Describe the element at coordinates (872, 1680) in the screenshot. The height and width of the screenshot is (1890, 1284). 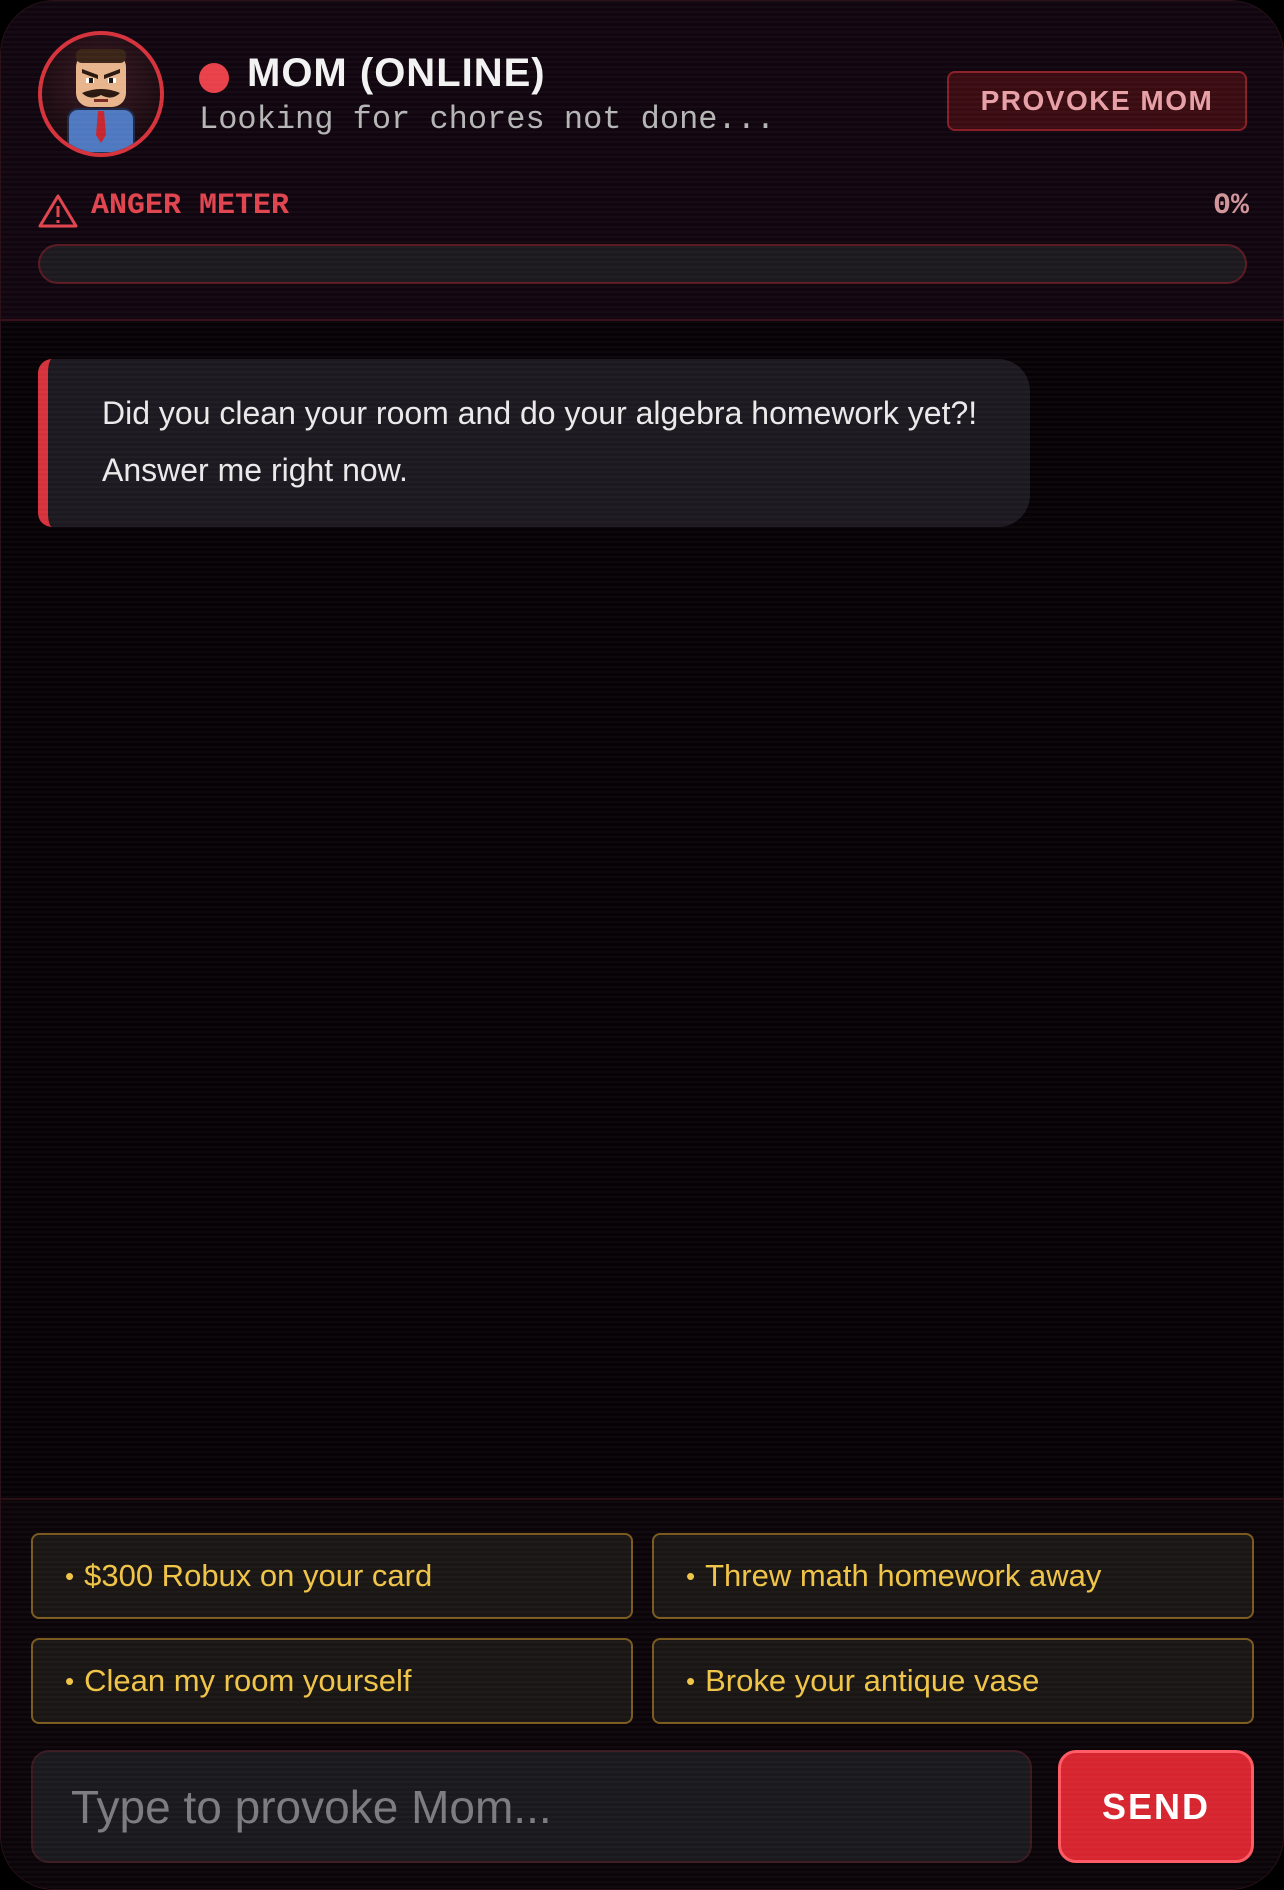
I see `quick-reply-label: Broke your antique vase` at that location.